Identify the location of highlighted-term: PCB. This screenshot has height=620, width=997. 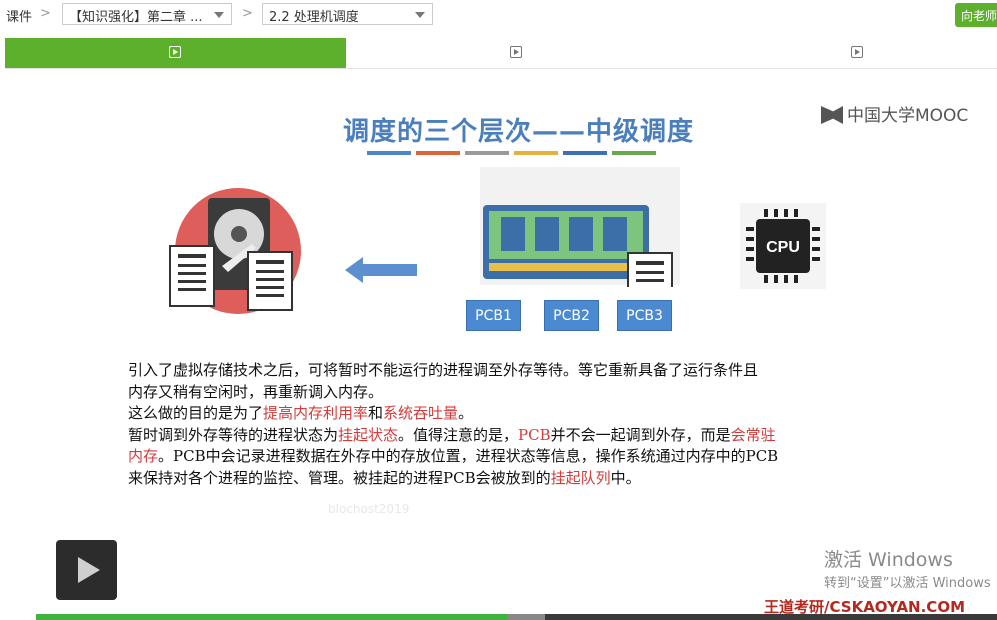
(534, 434).